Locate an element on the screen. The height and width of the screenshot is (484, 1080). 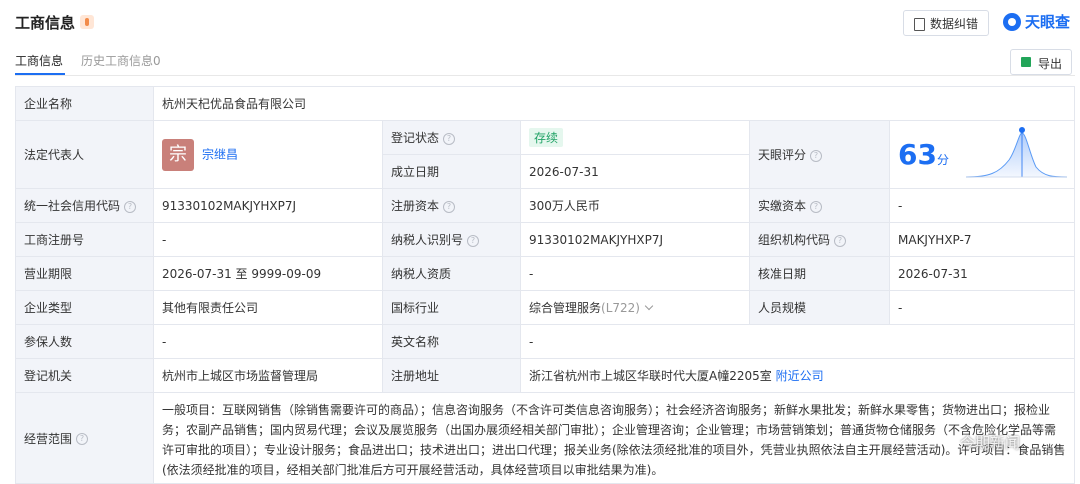
authority-value: 杭州市上城区市场监督管理局 is located at coordinates (268, 375).